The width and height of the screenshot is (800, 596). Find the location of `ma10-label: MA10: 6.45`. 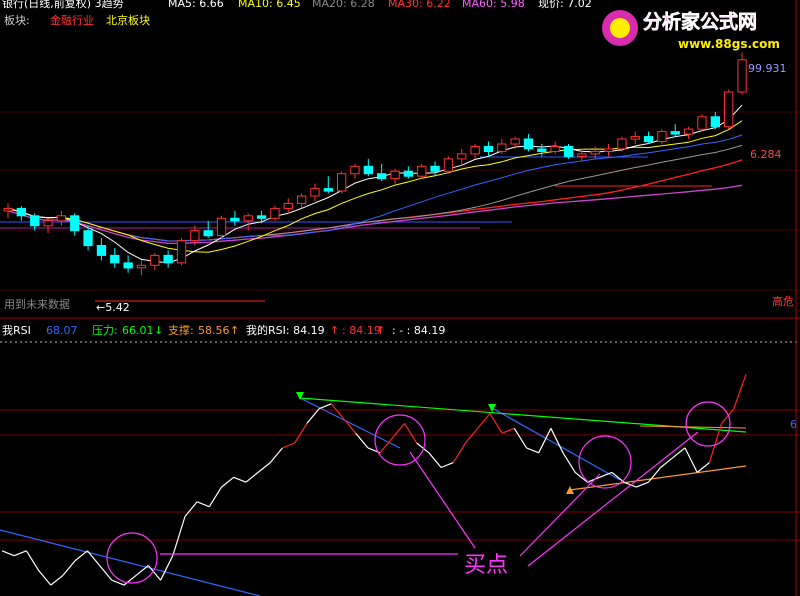

ma10-label: MA10: 6.45 is located at coordinates (269, 5).